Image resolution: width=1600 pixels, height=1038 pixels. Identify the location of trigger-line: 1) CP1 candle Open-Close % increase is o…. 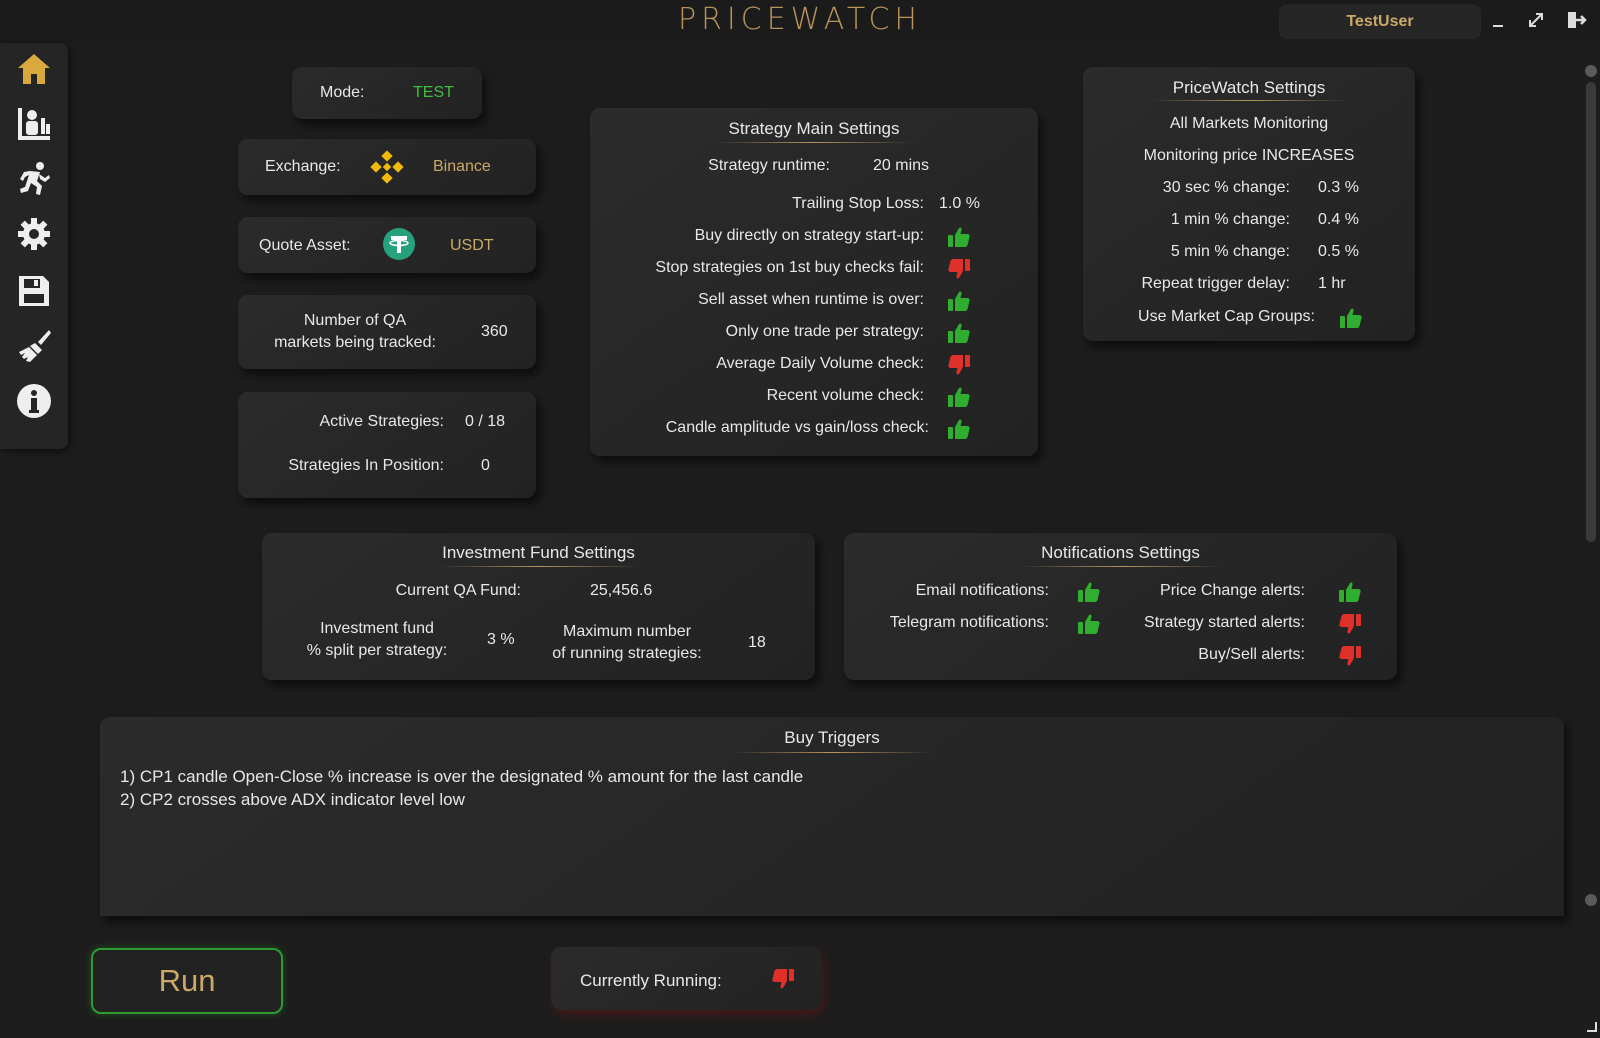
(462, 776).